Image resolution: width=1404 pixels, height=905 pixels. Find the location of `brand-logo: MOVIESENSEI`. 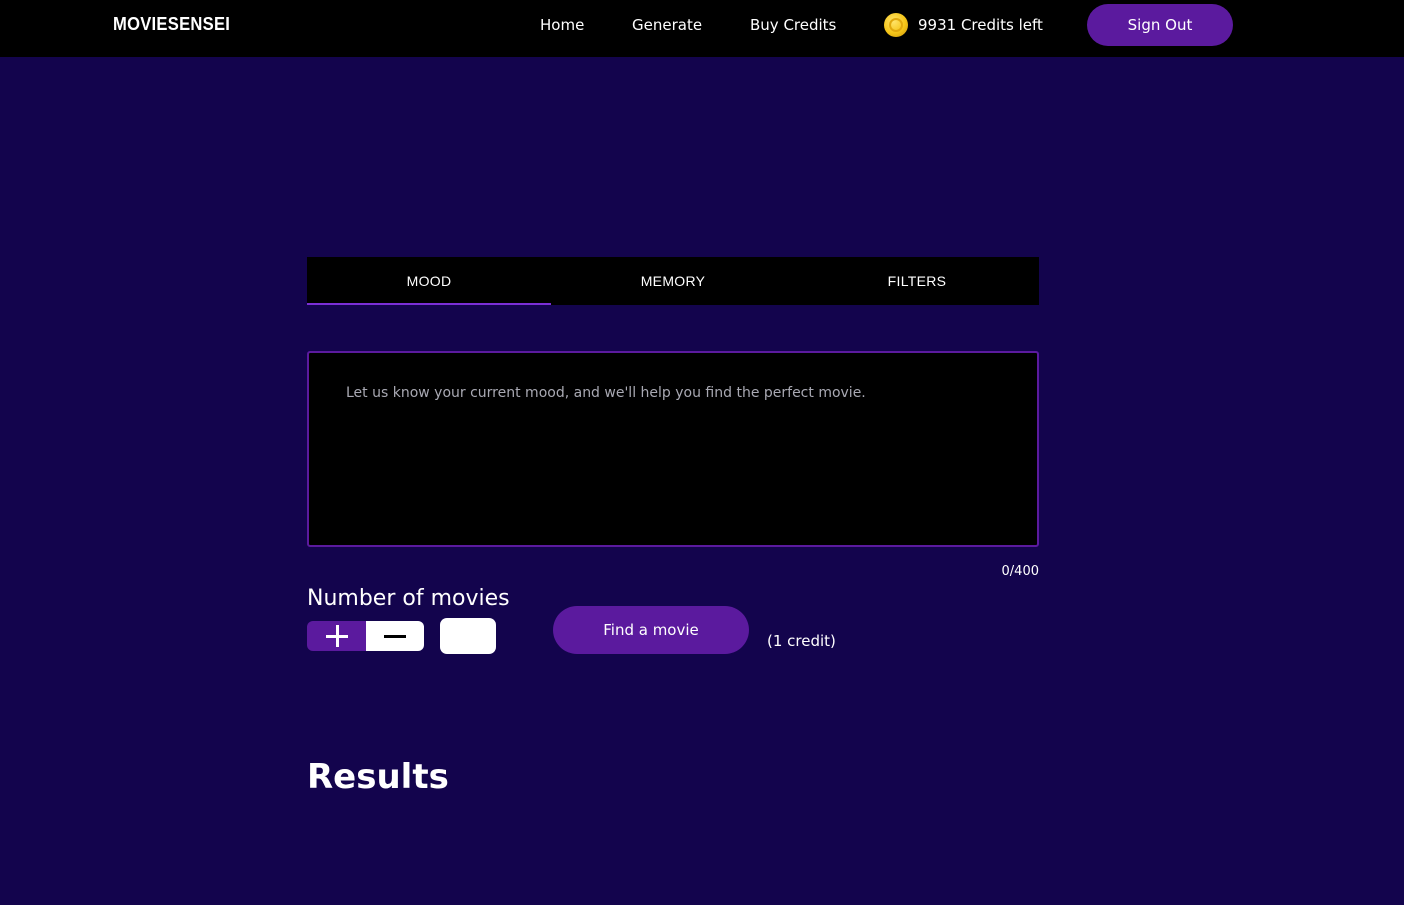

brand-logo: MOVIESENSEI is located at coordinates (171, 24).